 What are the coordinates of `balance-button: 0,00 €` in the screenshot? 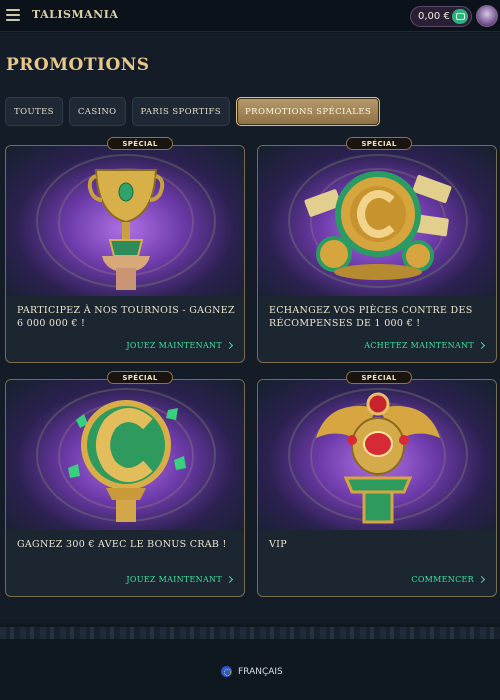 It's located at (441, 16).